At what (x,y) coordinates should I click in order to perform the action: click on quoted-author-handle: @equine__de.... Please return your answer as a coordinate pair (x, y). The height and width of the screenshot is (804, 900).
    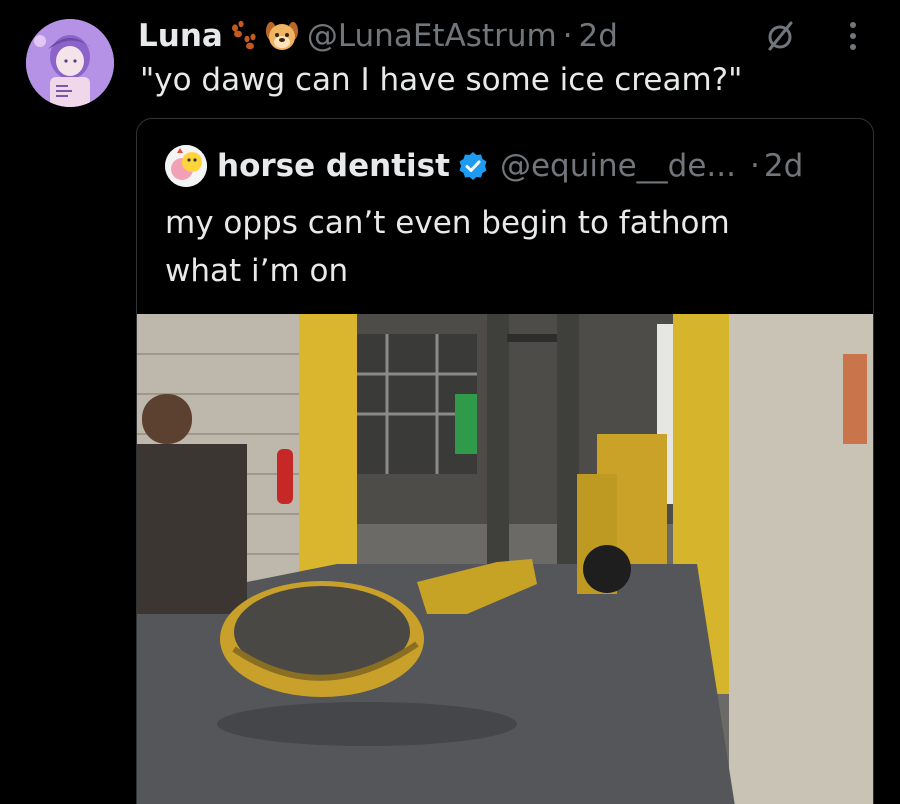
    Looking at the image, I should click on (618, 166).